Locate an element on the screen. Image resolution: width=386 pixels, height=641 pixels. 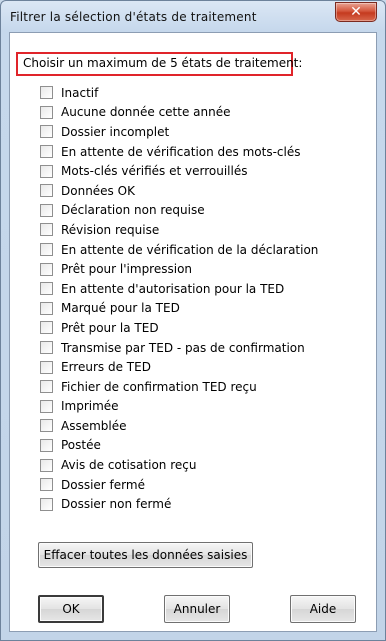
status-option-label: Avis de cotisation reçu is located at coordinates (129, 465).